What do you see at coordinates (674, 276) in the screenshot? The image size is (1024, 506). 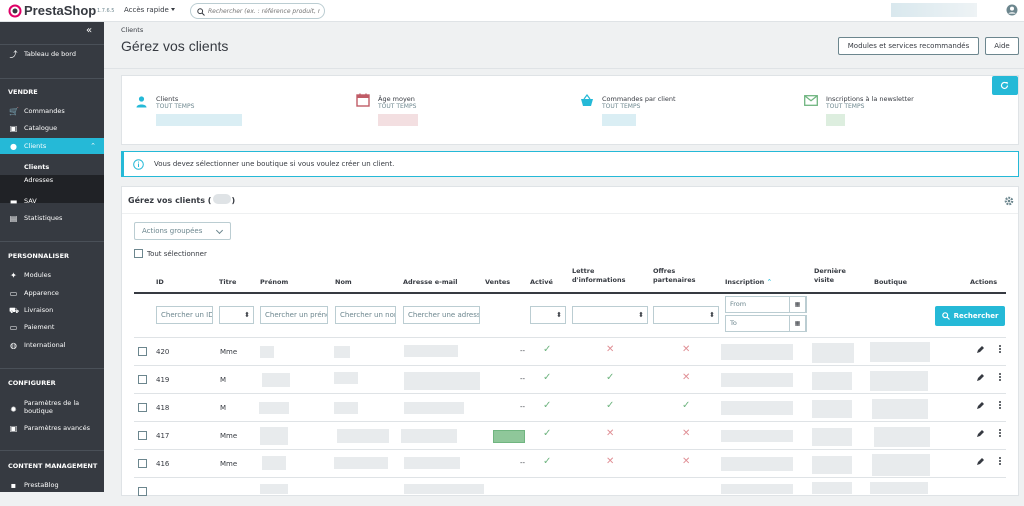 I see `col-header-optin: Offres partenaires` at bounding box center [674, 276].